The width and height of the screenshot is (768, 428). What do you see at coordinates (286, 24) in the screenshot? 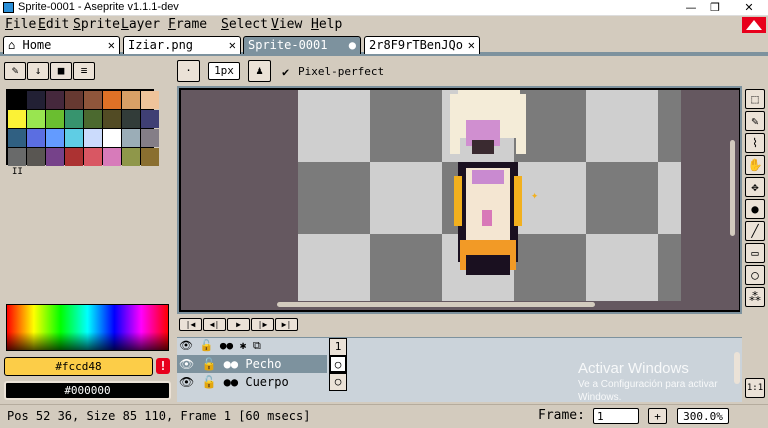
I see `menu-view: View` at bounding box center [286, 24].